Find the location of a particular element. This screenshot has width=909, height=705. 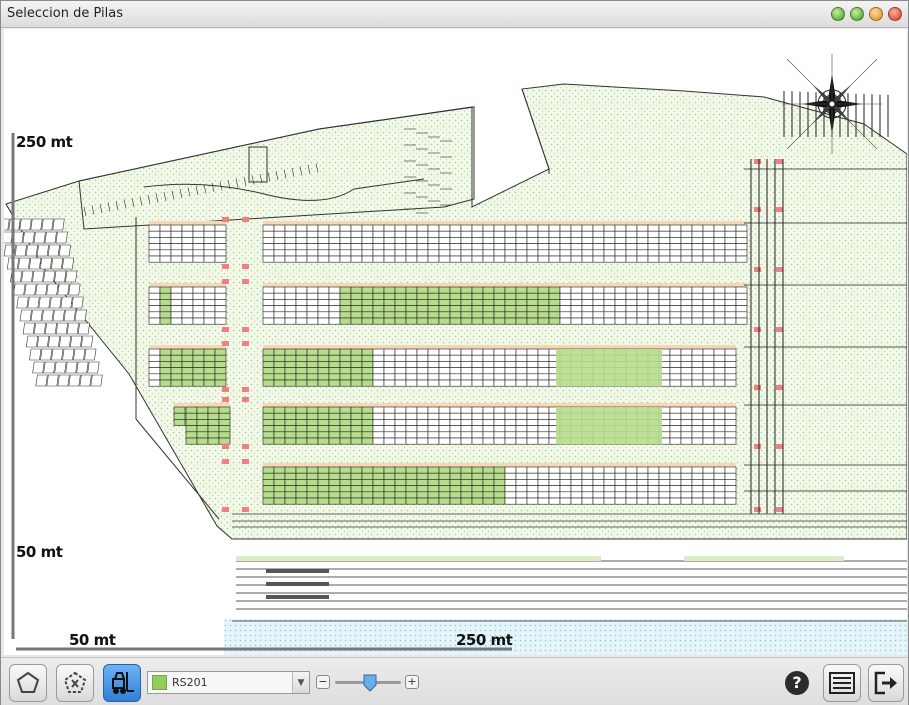

list-view-button is located at coordinates (842, 683).